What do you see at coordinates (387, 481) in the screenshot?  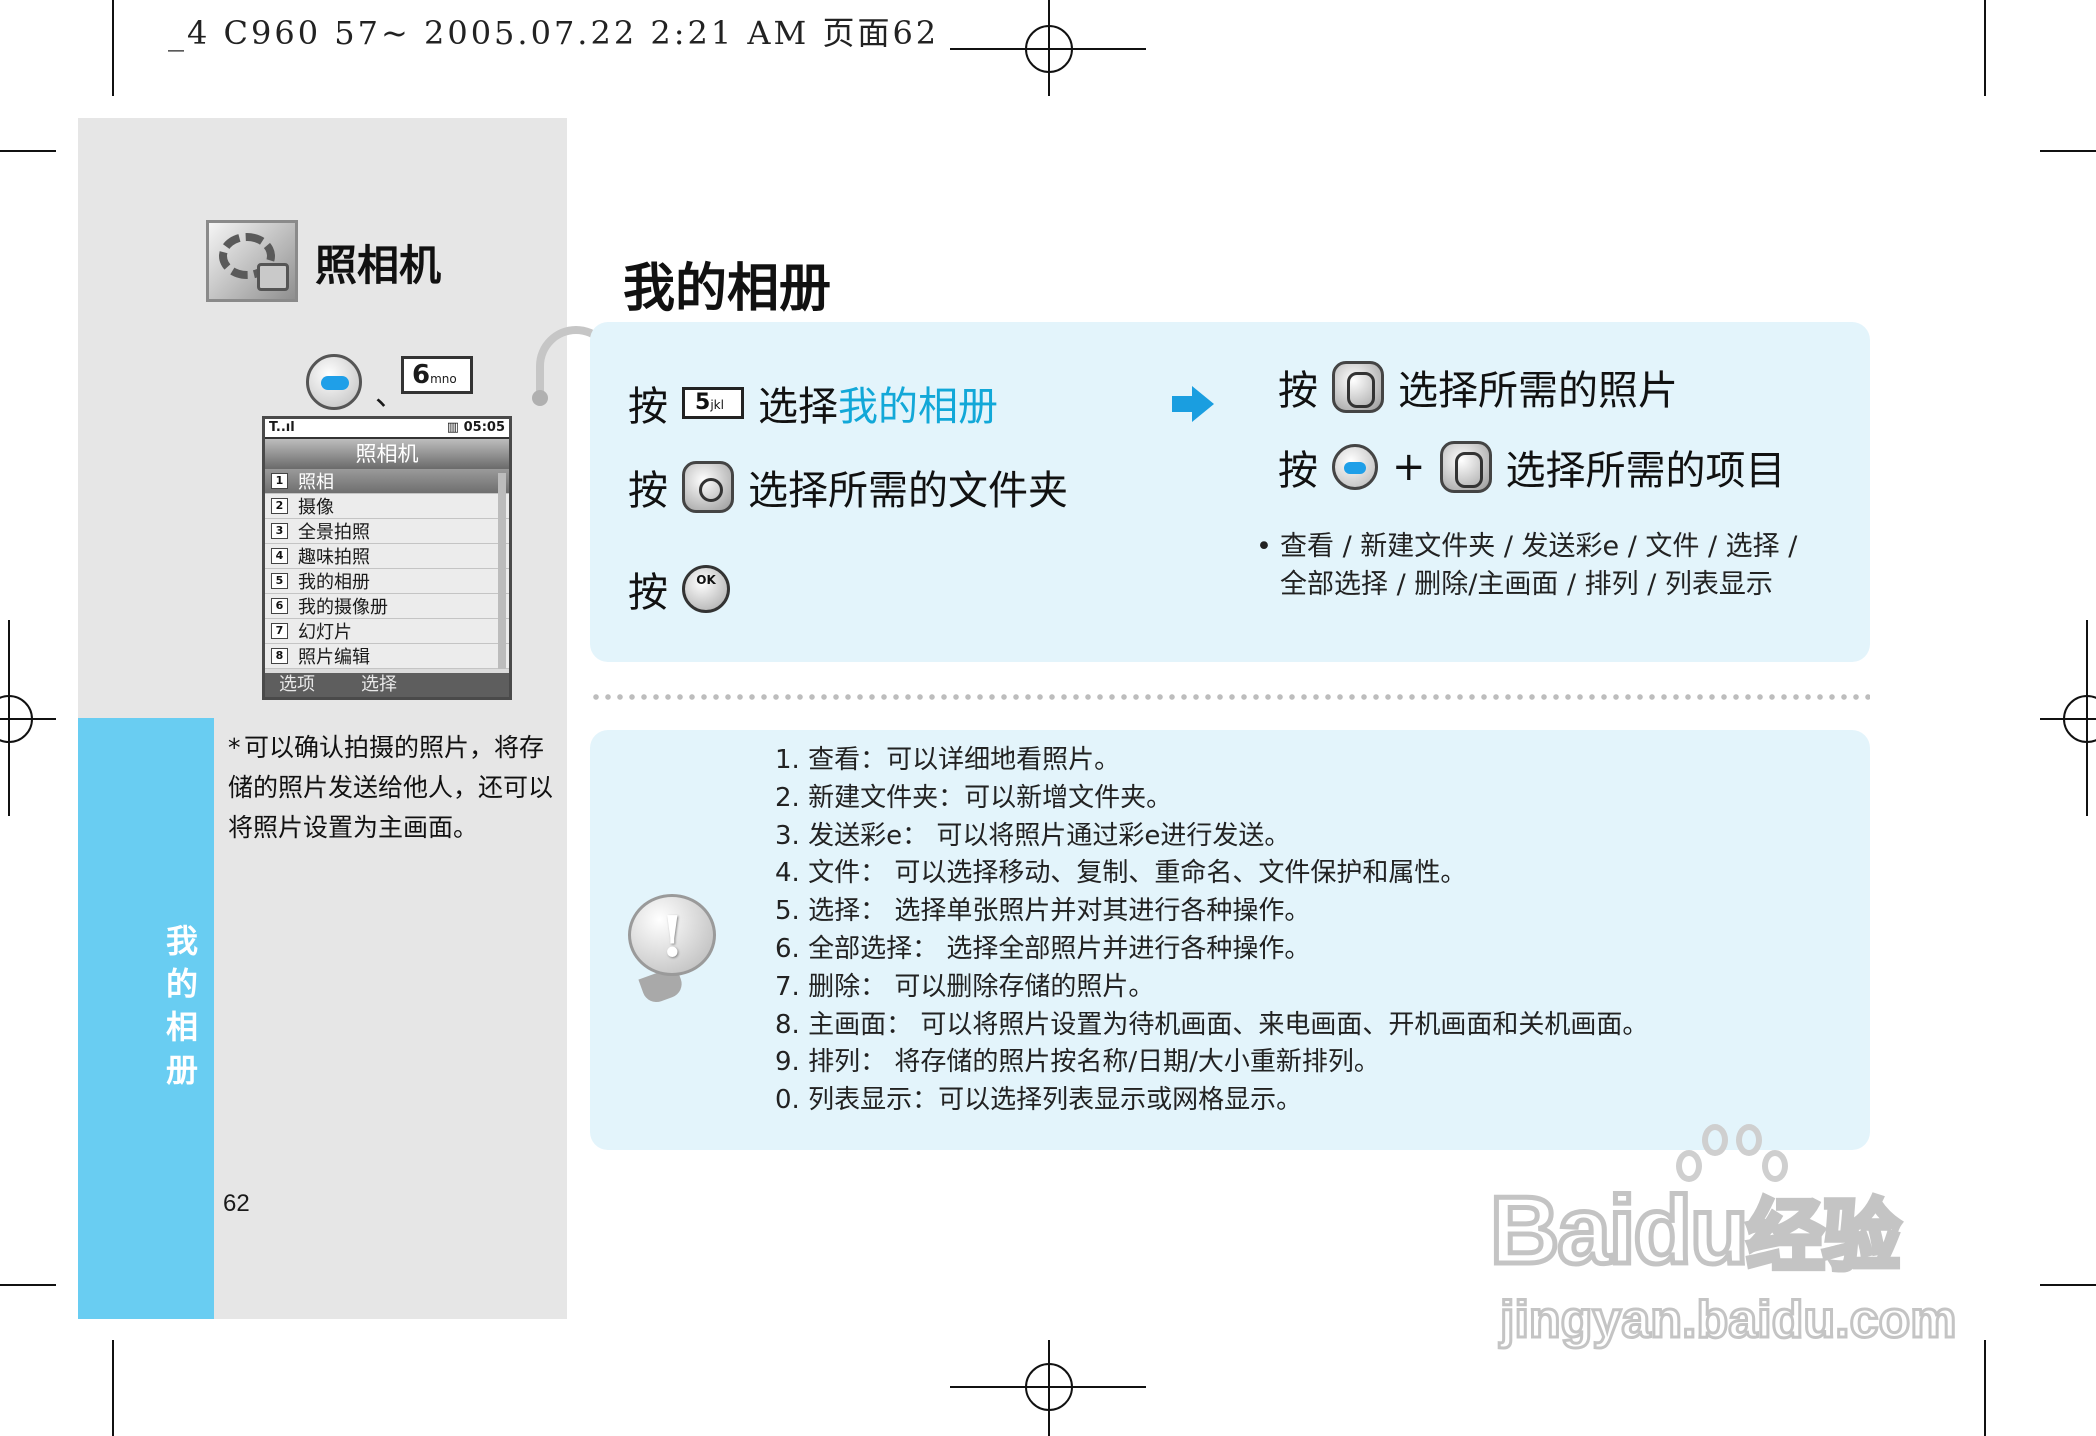 I see `menu-item-1: 1 照相` at bounding box center [387, 481].